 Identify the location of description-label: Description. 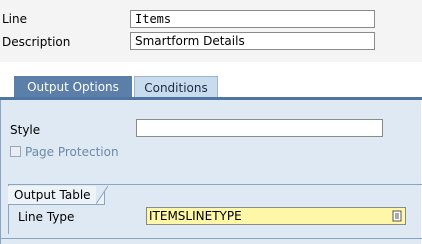
(36, 42).